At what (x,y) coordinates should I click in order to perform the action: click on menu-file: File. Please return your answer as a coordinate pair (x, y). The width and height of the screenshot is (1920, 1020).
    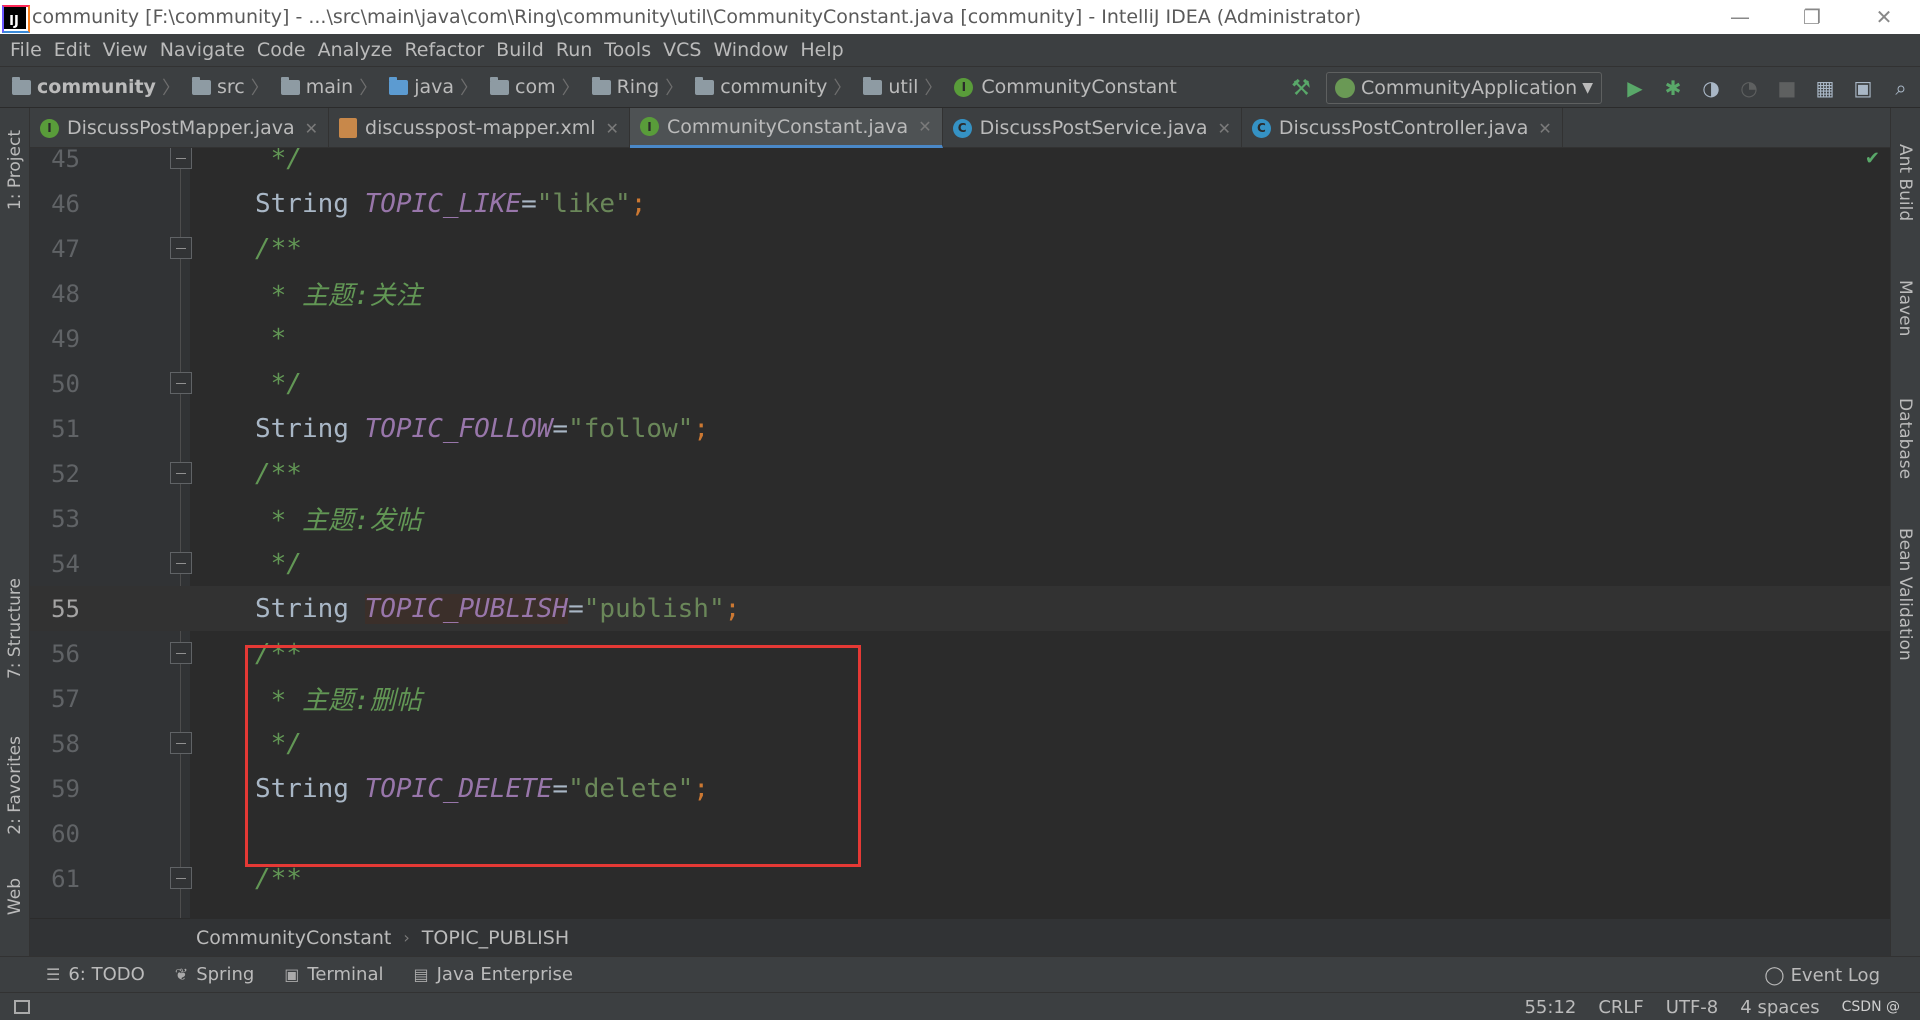
    Looking at the image, I should click on (26, 50).